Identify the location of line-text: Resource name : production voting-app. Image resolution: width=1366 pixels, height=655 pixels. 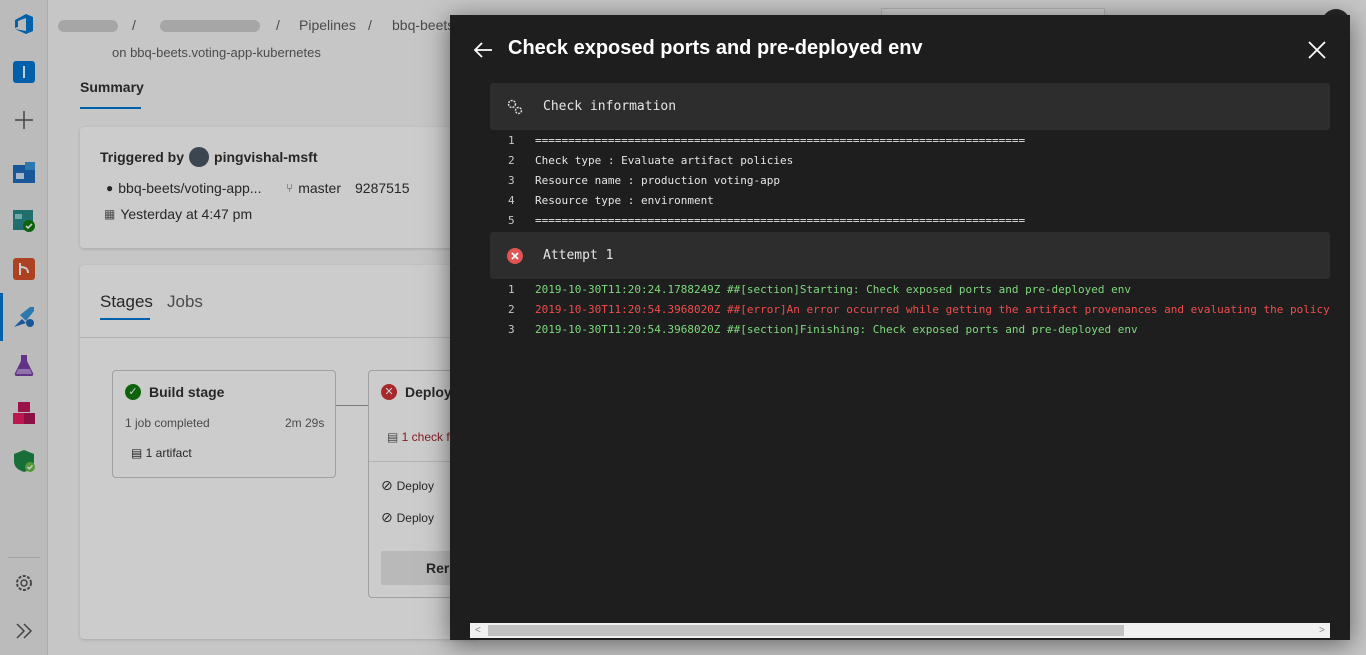
(658, 180).